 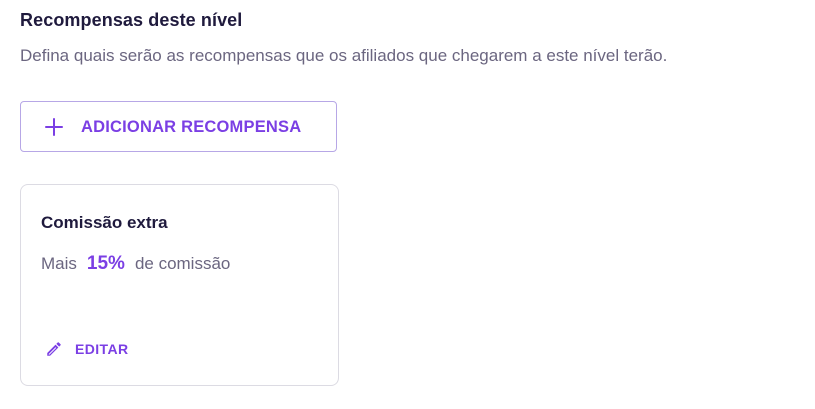 What do you see at coordinates (131, 20) in the screenshot?
I see `section-title: Recompensas deste nível` at bounding box center [131, 20].